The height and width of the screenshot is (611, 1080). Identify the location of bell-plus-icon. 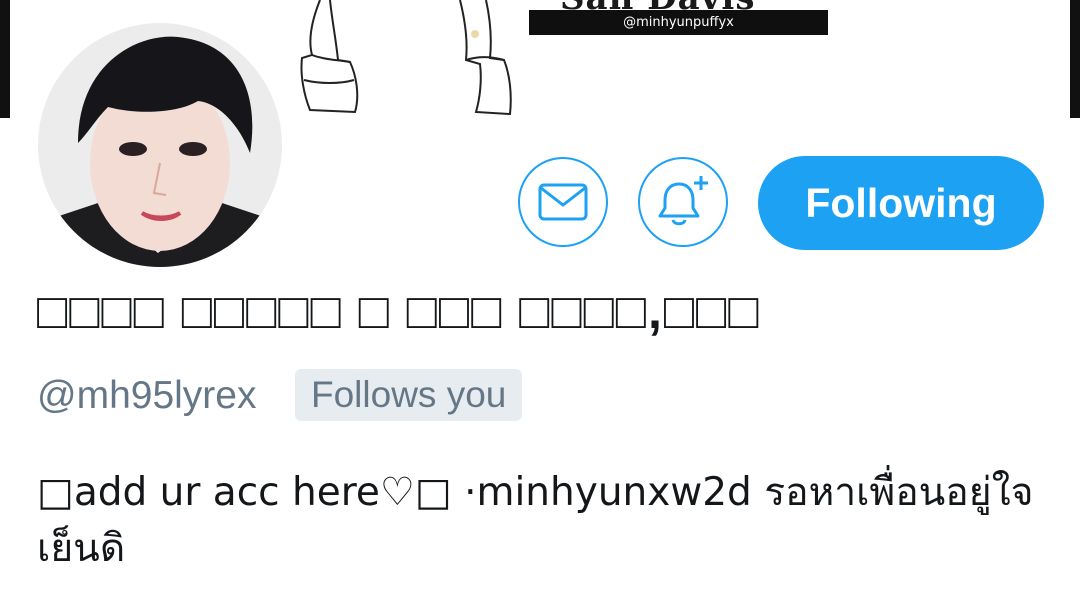
(683, 201).